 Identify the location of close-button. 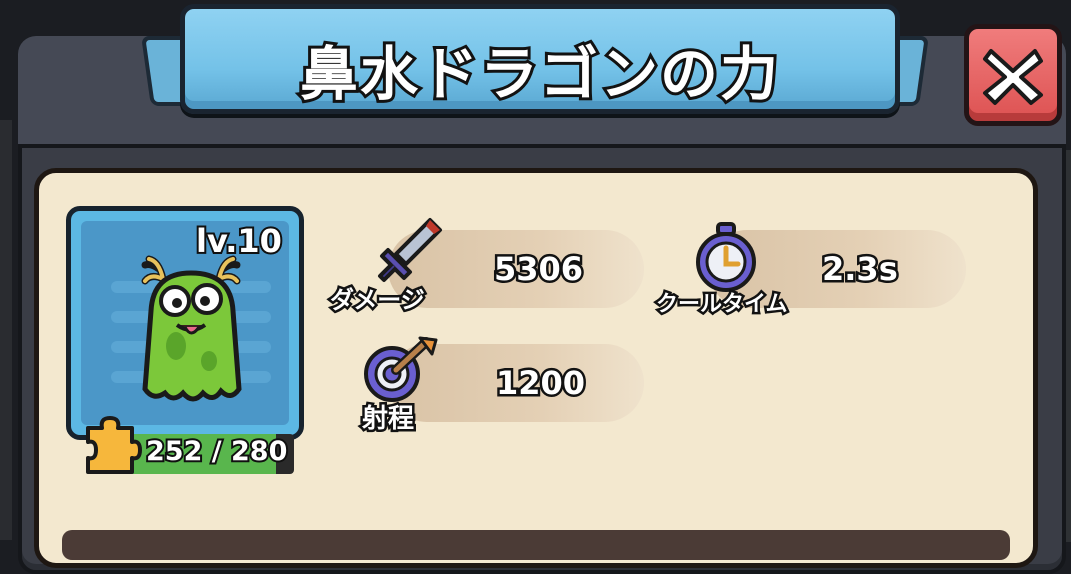
(1013, 75).